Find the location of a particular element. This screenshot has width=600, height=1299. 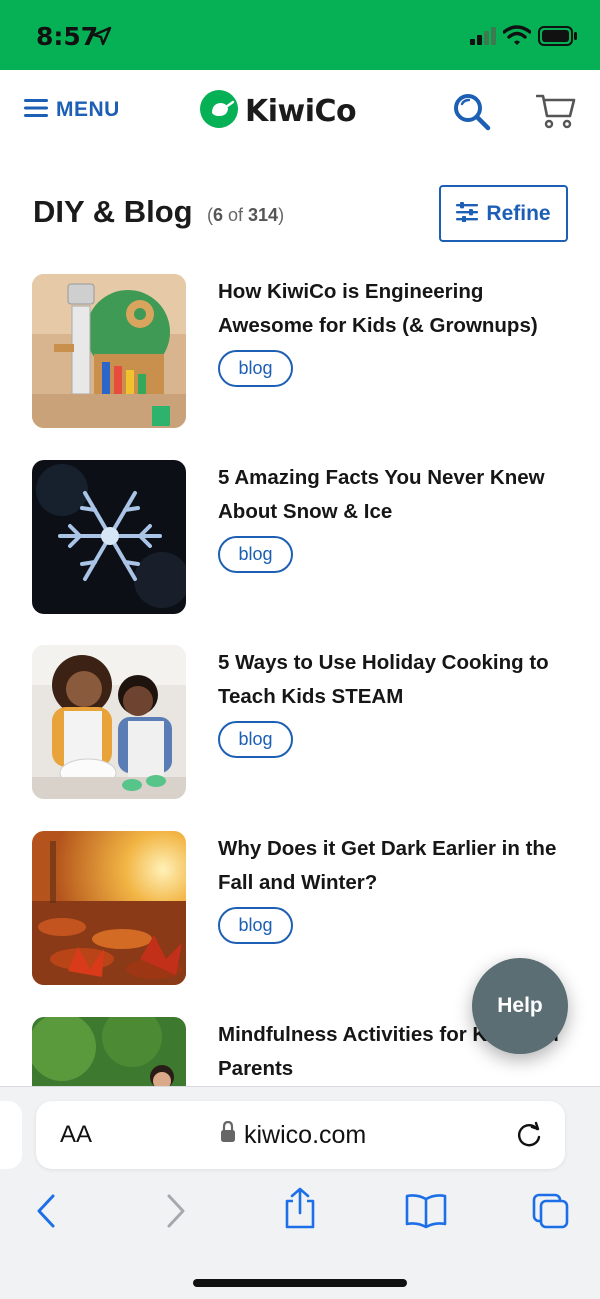

forward-button is located at coordinates (176, 1213).